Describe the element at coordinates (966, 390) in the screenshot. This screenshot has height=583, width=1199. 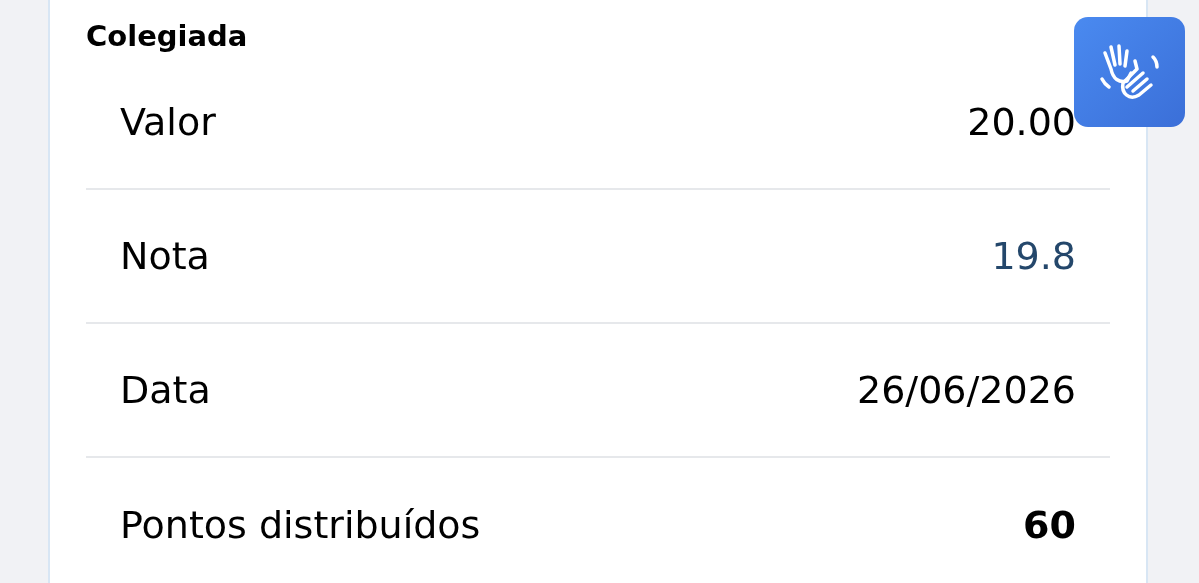
I see `field-value: 26/06/2026` at that location.